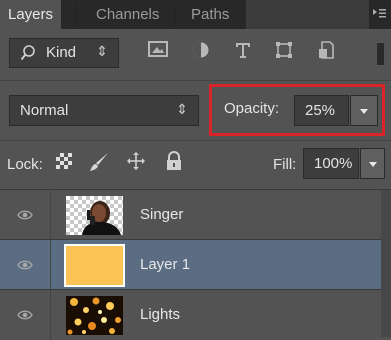 This screenshot has width=391, height=340. What do you see at coordinates (104, 110) in the screenshot?
I see `blend-mode-dropdown: Normal ⇕` at bounding box center [104, 110].